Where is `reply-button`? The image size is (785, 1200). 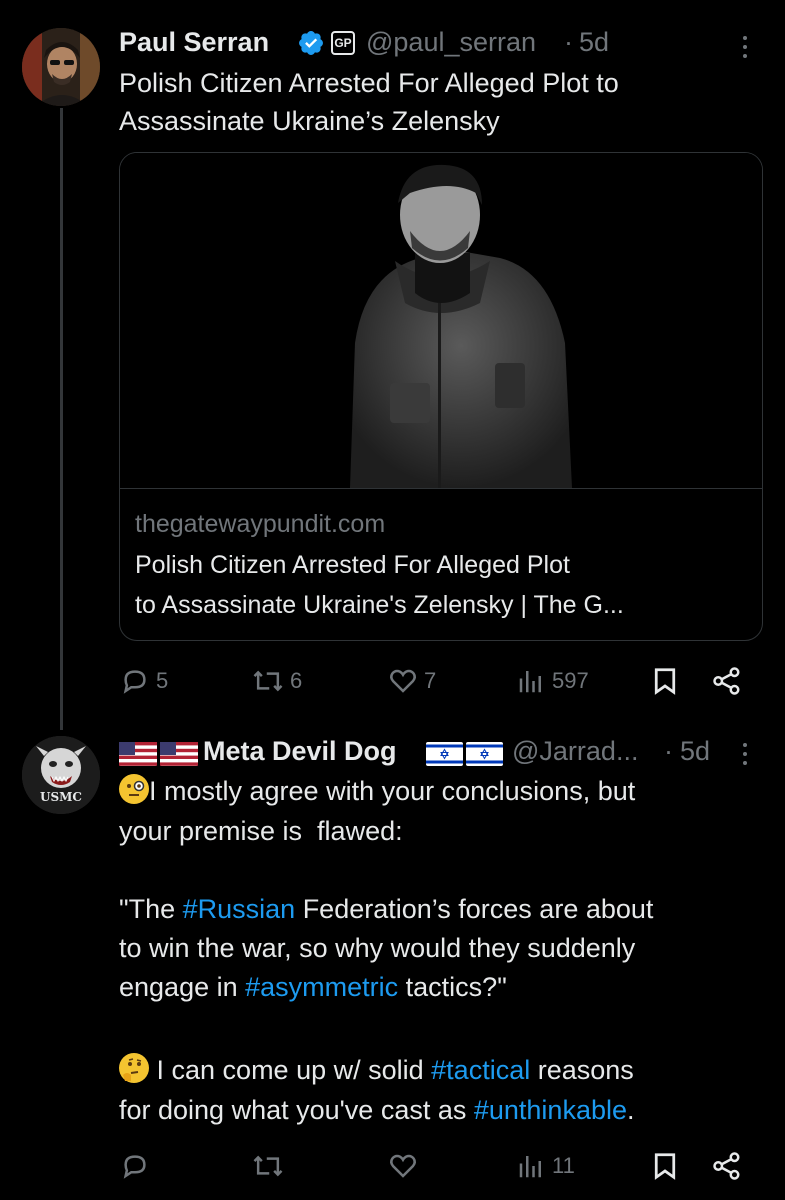 reply-button is located at coordinates (135, 1166).